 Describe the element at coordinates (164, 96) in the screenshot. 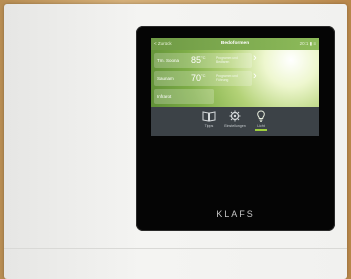

I see `mode-label: Infrarot` at that location.